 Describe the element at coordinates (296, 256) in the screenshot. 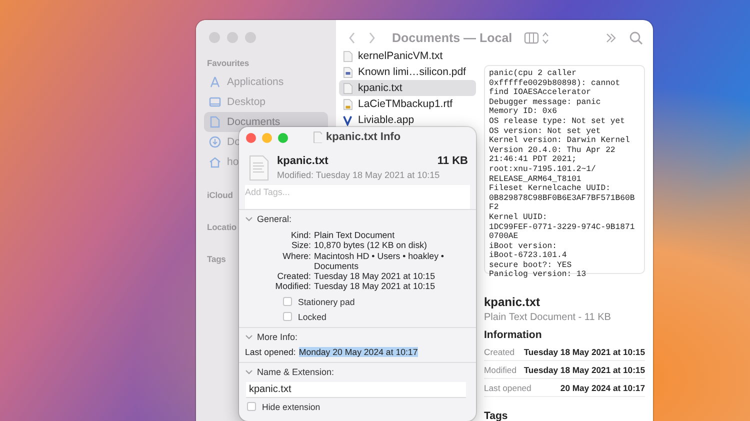

I see `field-label: Where:` at that location.